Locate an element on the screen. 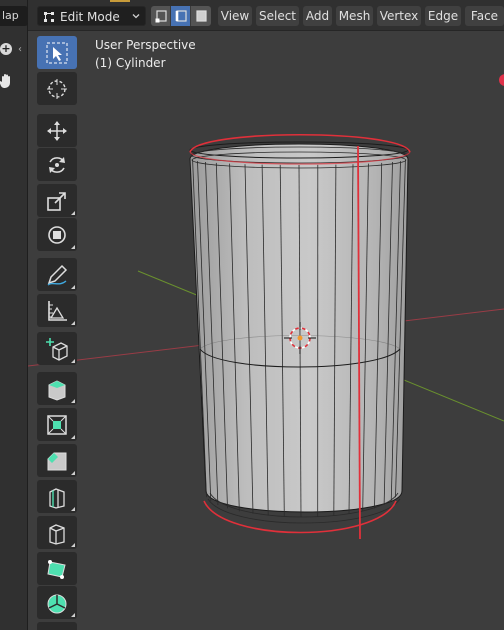 This screenshot has width=504, height=630. move-tool is located at coordinates (57, 130).